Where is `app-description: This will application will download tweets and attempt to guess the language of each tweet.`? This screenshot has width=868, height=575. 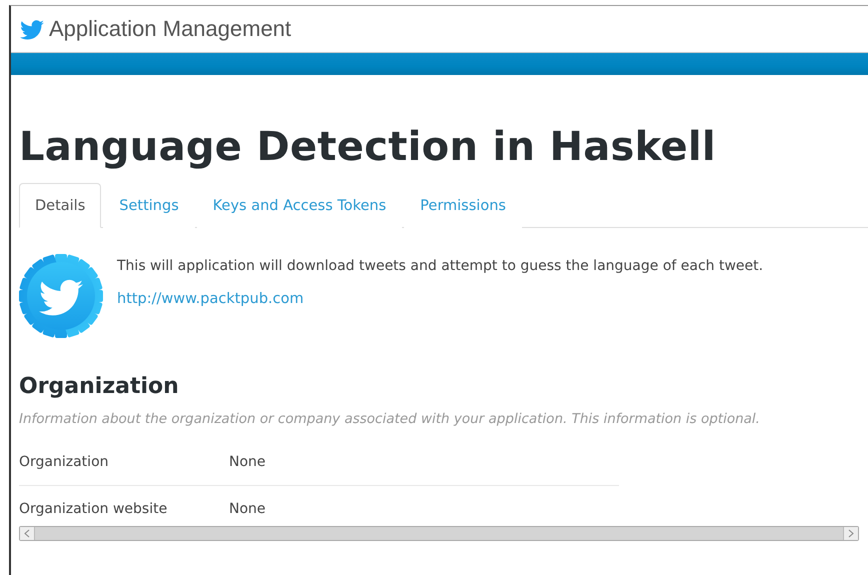 app-description: This will application will download tweets and attempt to guess the language of each tweet. is located at coordinates (440, 266).